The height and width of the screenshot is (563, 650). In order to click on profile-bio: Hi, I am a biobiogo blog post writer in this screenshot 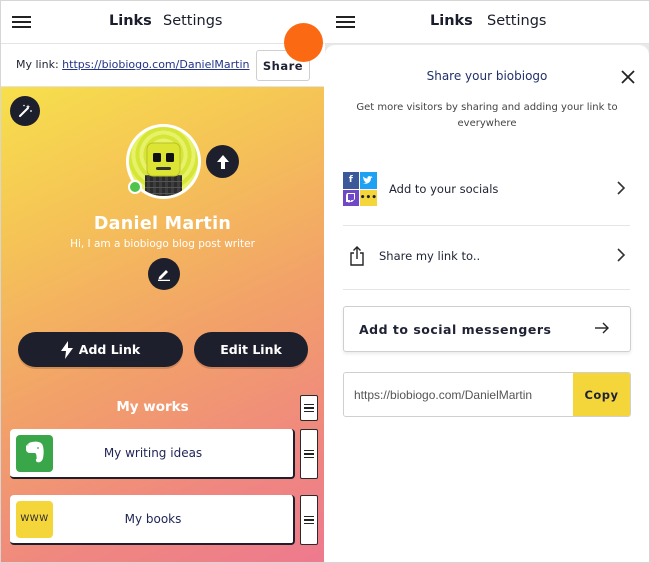, I will do `click(162, 244)`.